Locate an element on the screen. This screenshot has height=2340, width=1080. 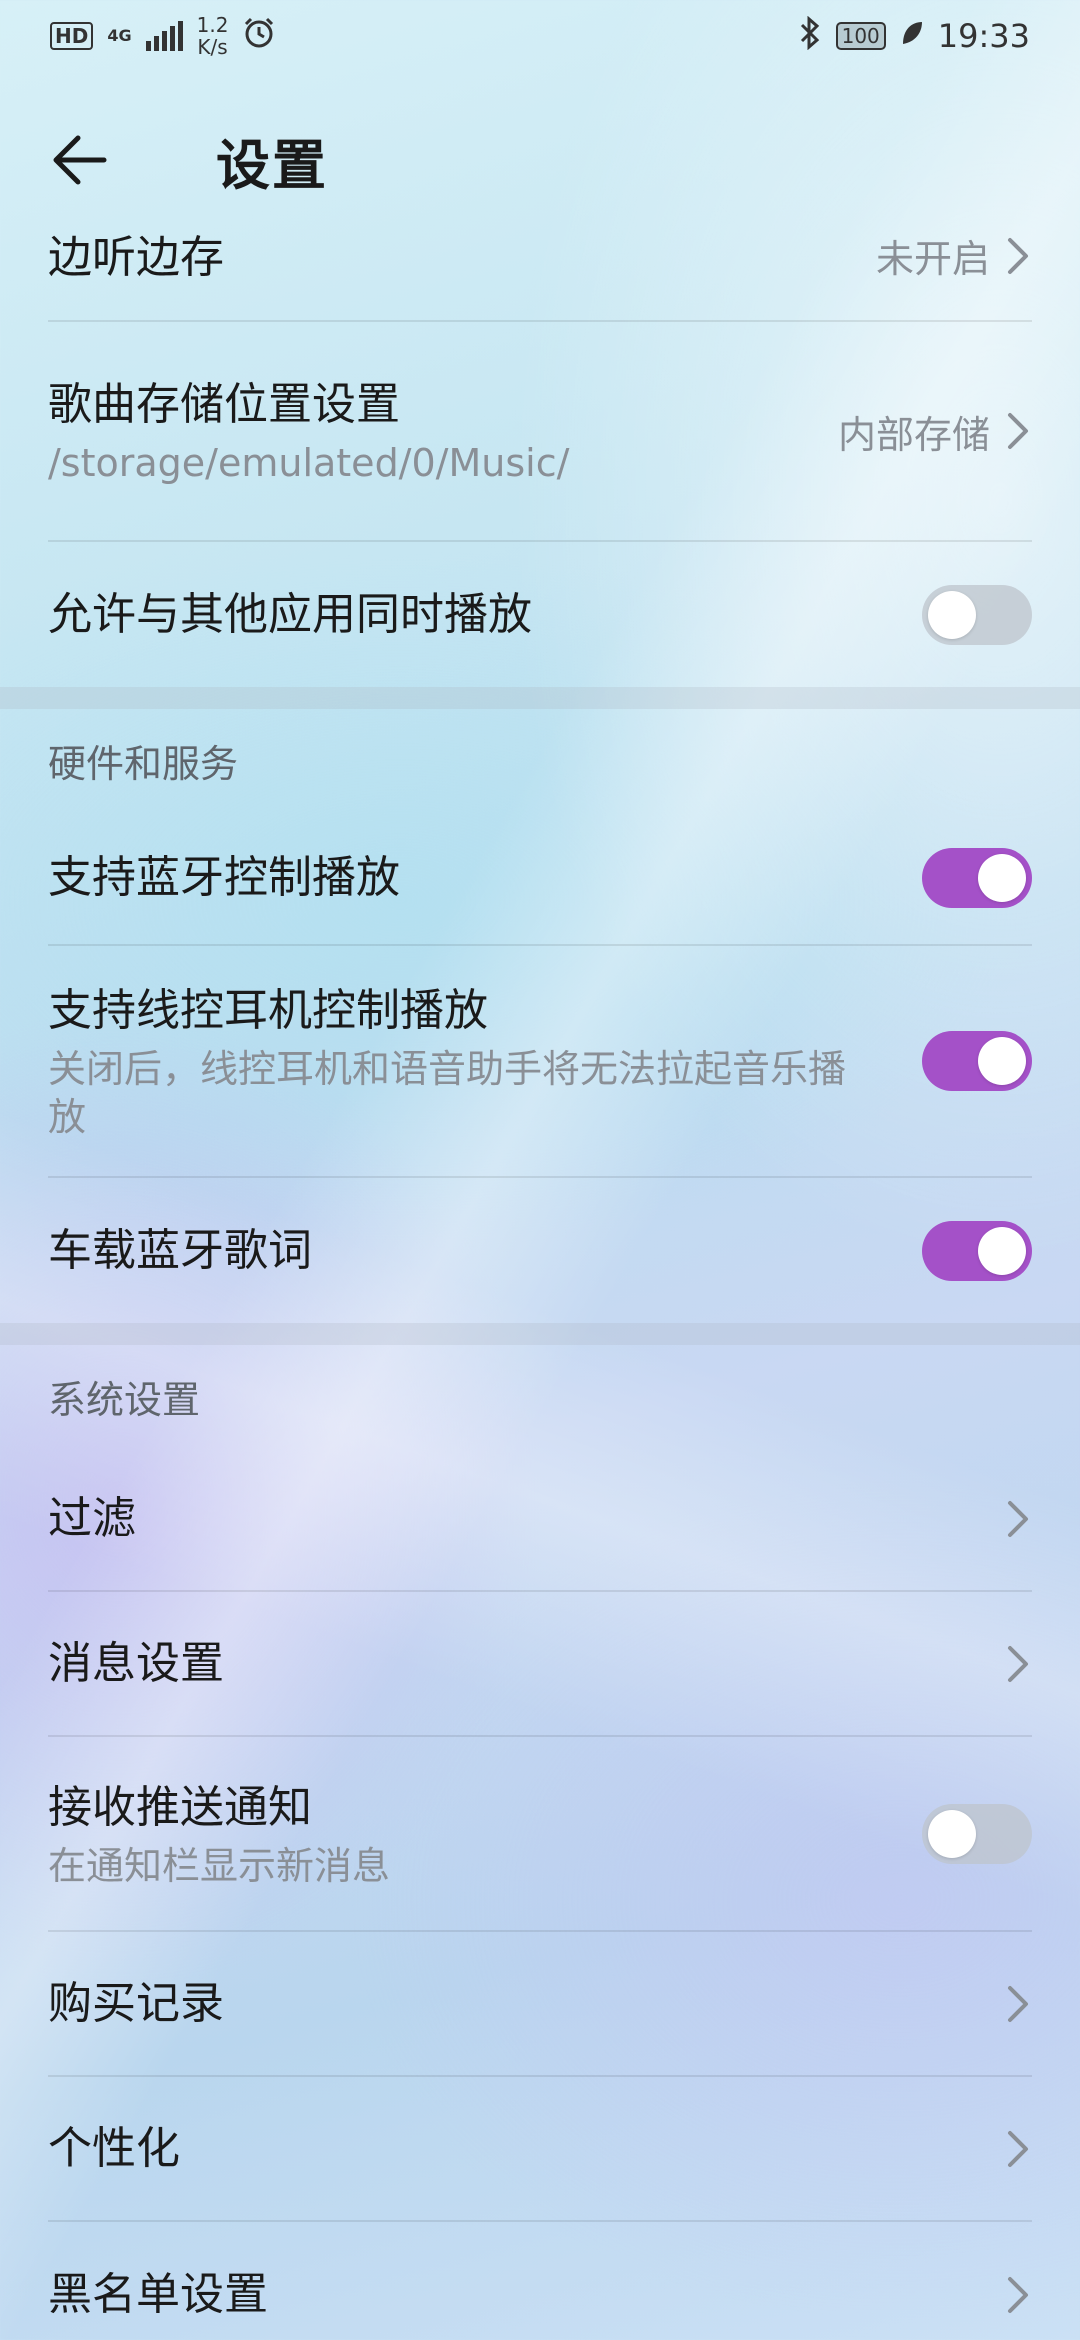
page-title: 设置 is located at coordinates (272, 165).